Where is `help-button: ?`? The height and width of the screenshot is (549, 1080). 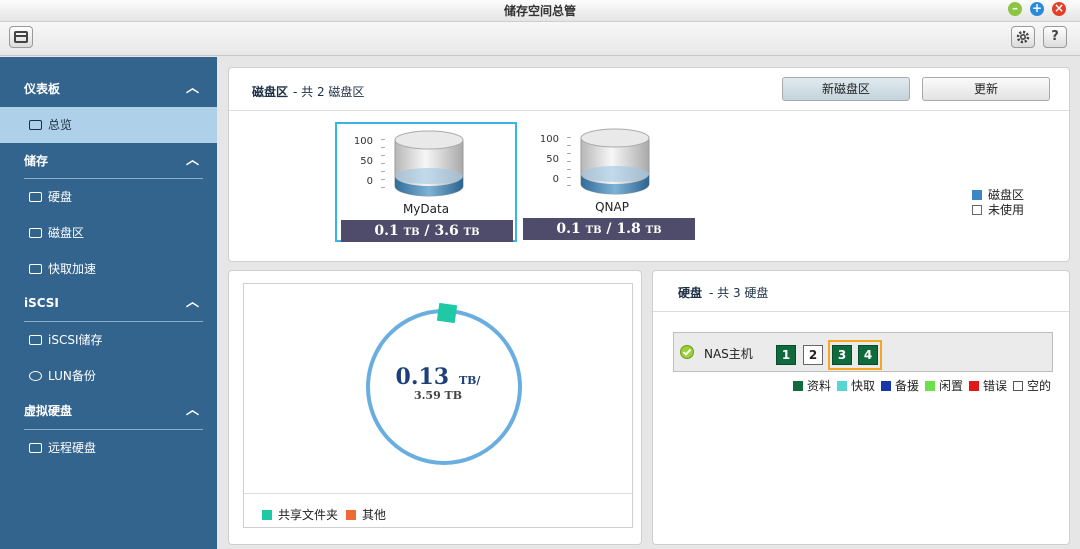 help-button: ? is located at coordinates (1055, 37).